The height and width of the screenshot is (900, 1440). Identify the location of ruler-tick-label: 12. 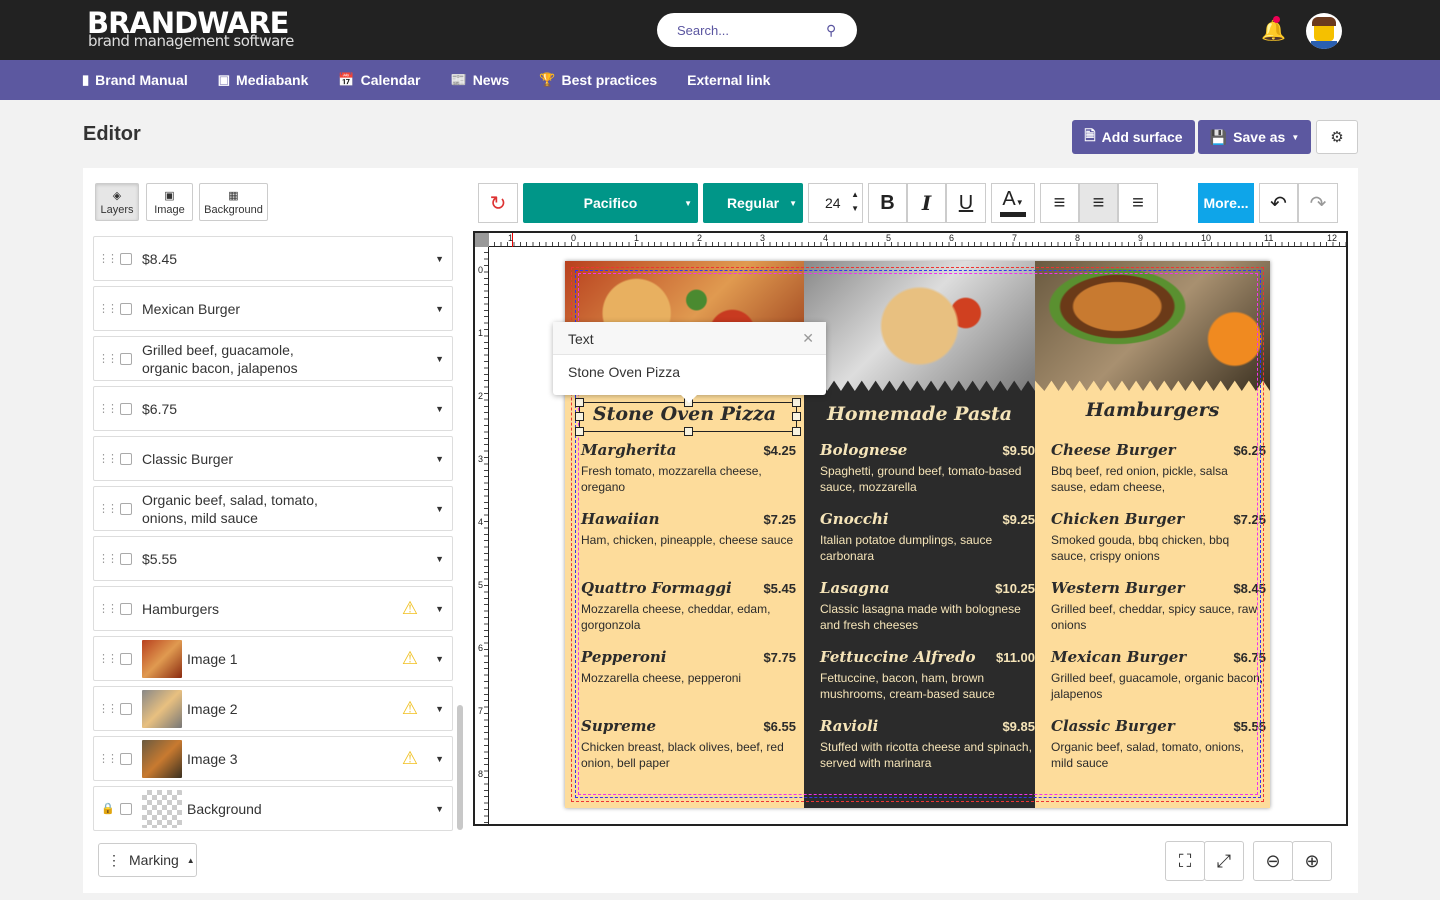
(1332, 238).